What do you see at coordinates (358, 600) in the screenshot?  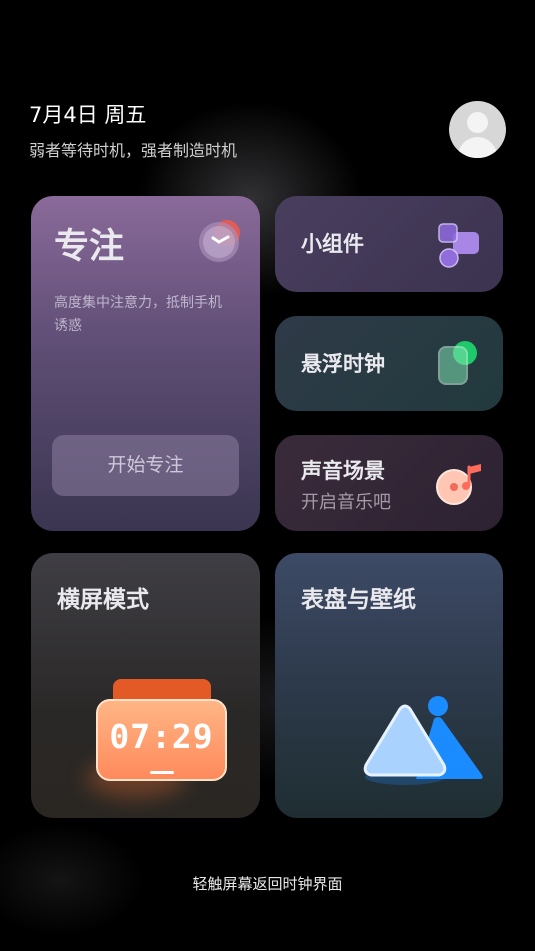 I see `dial-wallpaper-title: 表盘与壁纸` at bounding box center [358, 600].